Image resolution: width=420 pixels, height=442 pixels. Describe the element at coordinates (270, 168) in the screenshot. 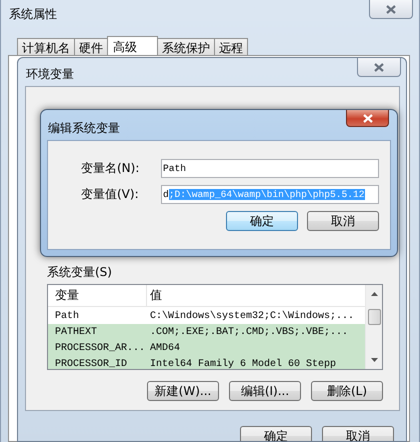

I see `input-field: Path` at that location.